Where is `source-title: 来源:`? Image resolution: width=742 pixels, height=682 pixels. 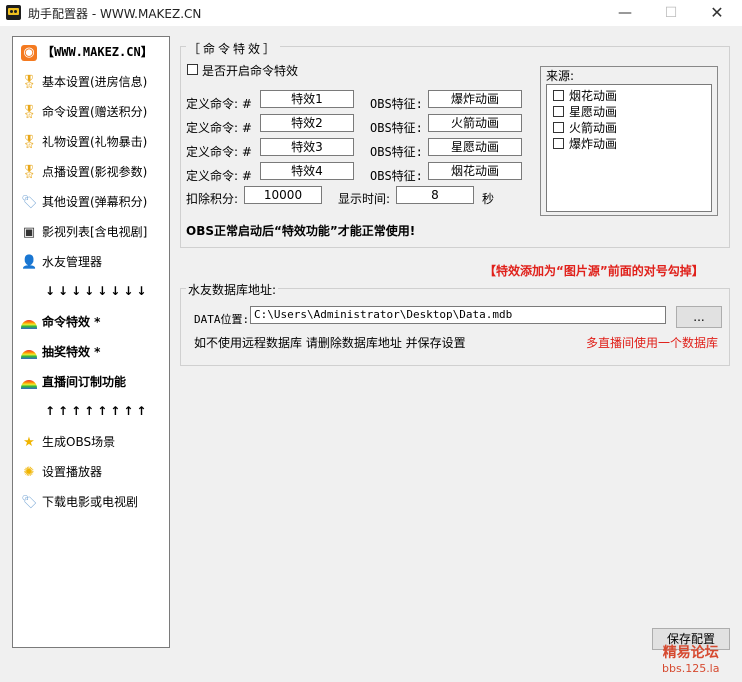 source-title: 来源: is located at coordinates (560, 76).